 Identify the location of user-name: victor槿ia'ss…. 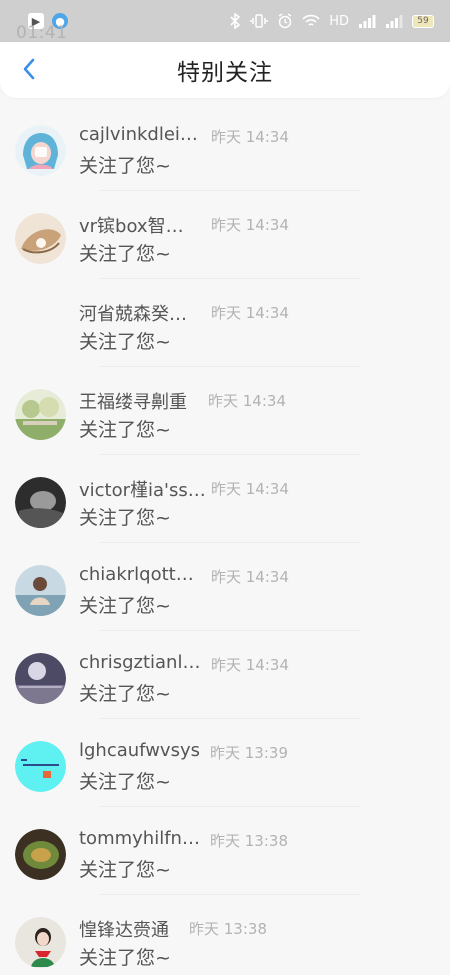
(142, 490).